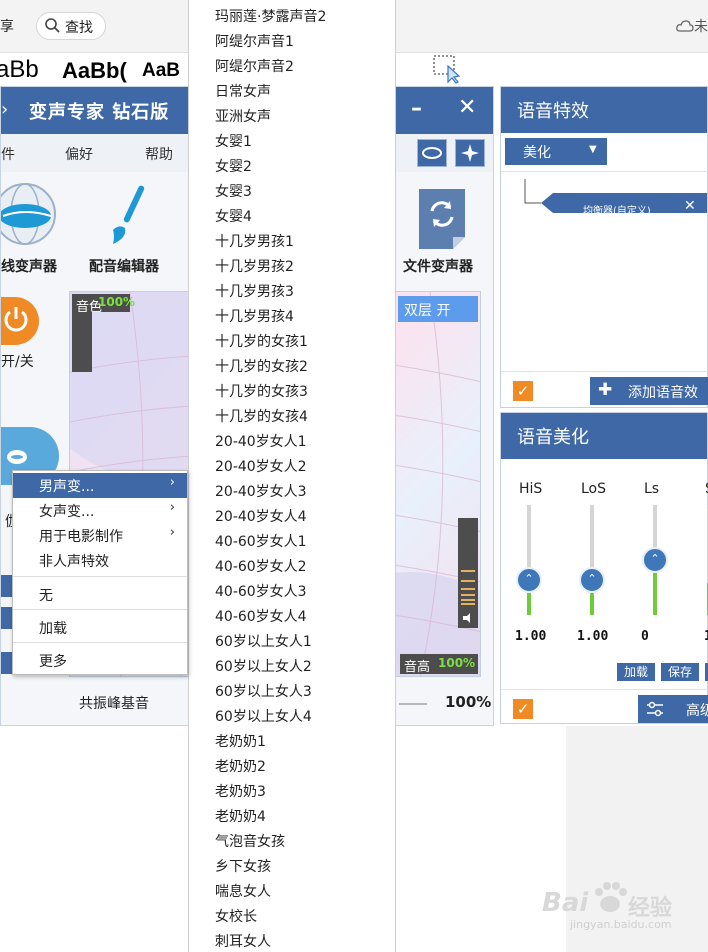 The image size is (708, 952). What do you see at coordinates (270, 16) in the screenshot?
I see `voice-preset-item: 玛丽莲·梦露声音2` at bounding box center [270, 16].